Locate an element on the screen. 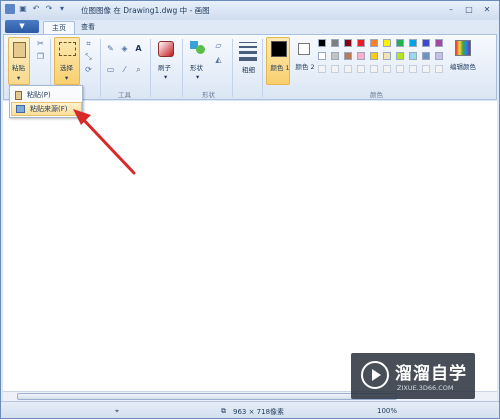  scrollbar-thumb is located at coordinates (207, 396).